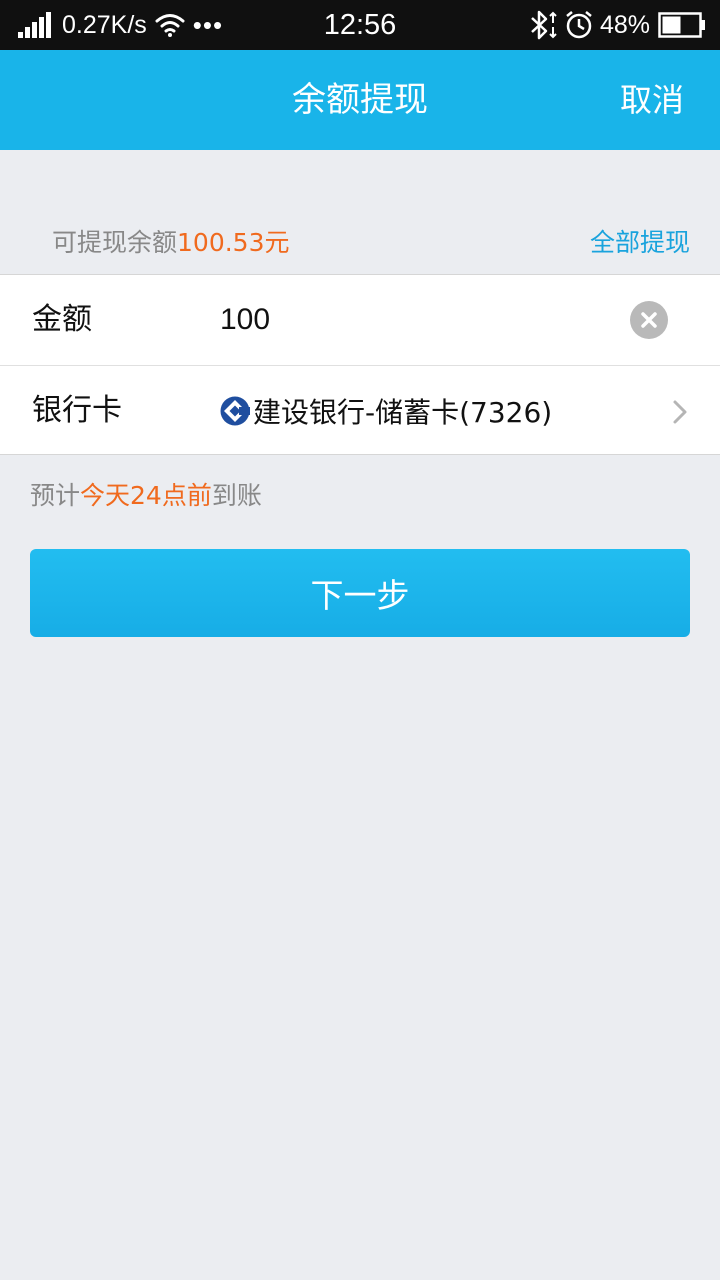  I want to click on withdraw-form: 金额 银行卡 建设银行-储蓄卡(7326), so click(360, 364).